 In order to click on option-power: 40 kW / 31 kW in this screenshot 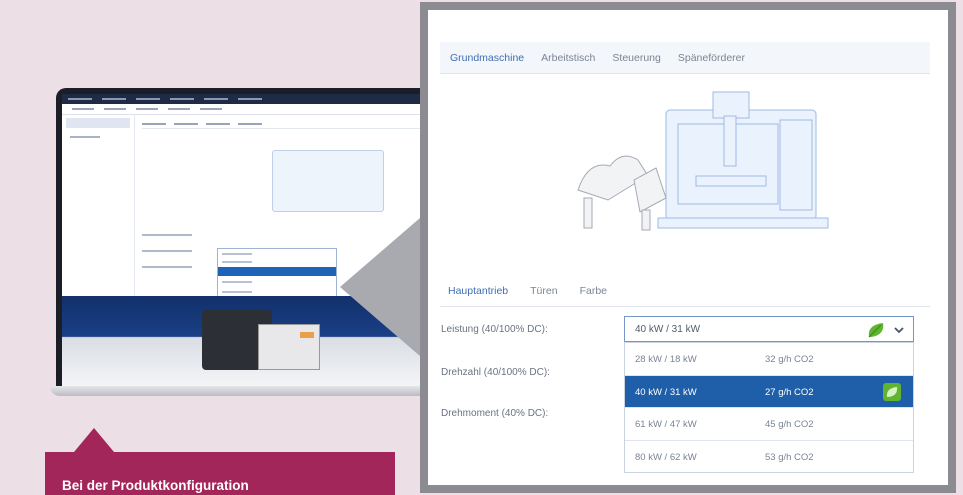, I will do `click(666, 392)`.